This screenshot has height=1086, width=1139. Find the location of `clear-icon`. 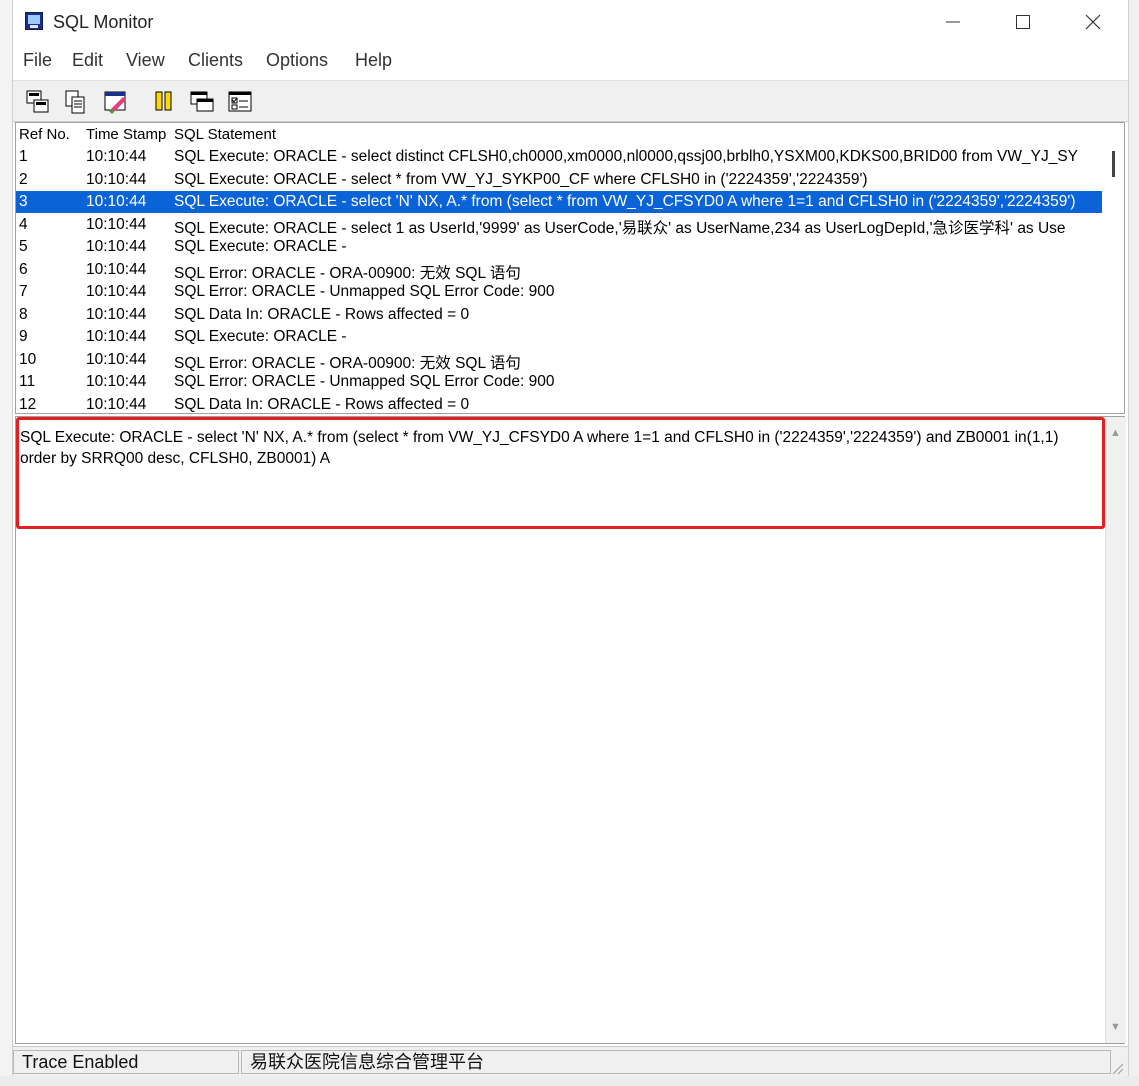

clear-icon is located at coordinates (116, 102).